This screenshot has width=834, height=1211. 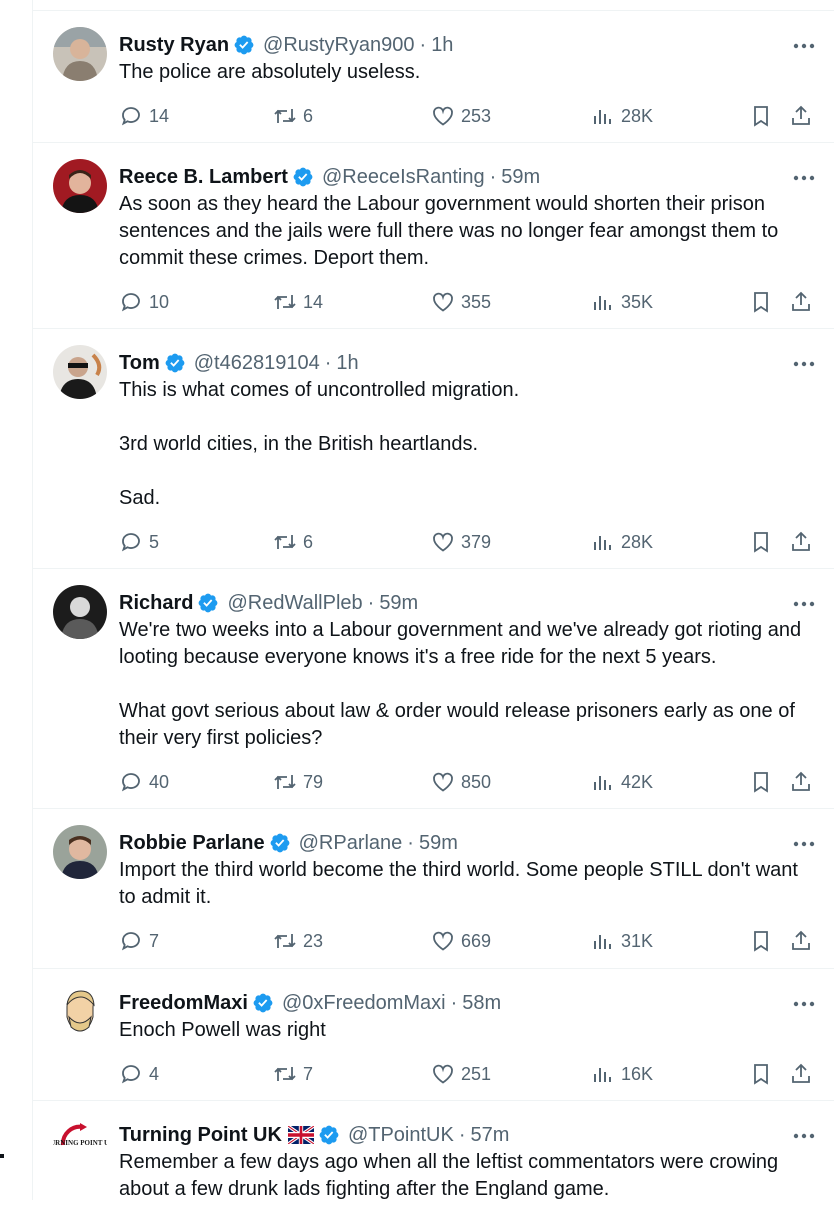 I want to click on like-button: 253, so click(x=461, y=116).